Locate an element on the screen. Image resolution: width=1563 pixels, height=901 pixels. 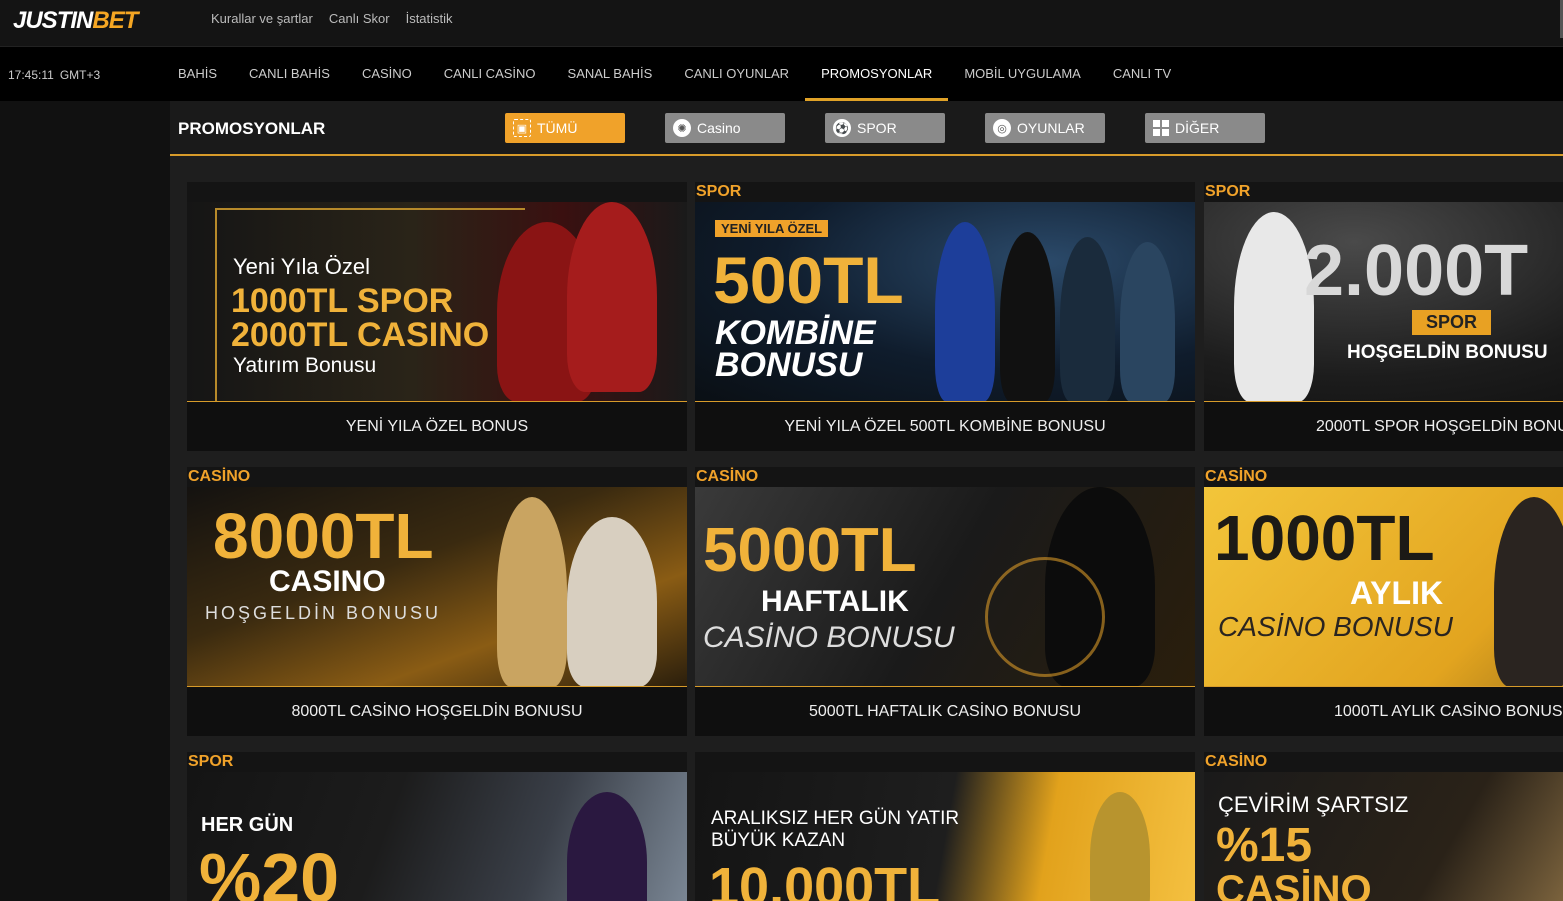
promo-banner: HER GÜN %20 is located at coordinates (437, 836).